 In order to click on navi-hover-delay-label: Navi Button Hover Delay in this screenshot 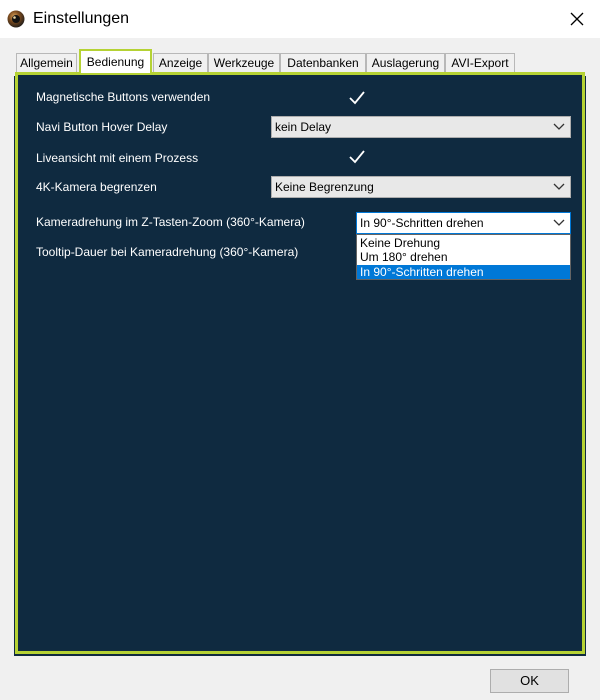, I will do `click(102, 127)`.